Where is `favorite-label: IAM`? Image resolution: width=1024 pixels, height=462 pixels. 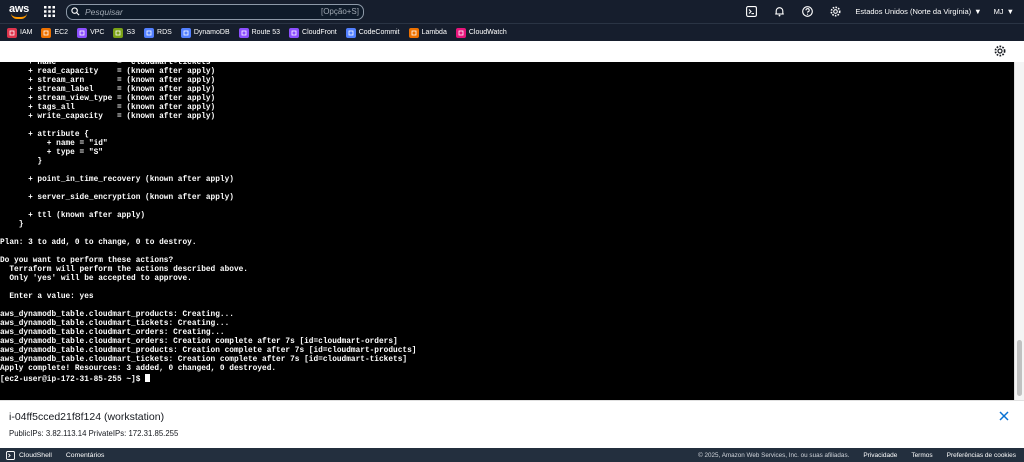
favorite-label: IAM is located at coordinates (26, 32).